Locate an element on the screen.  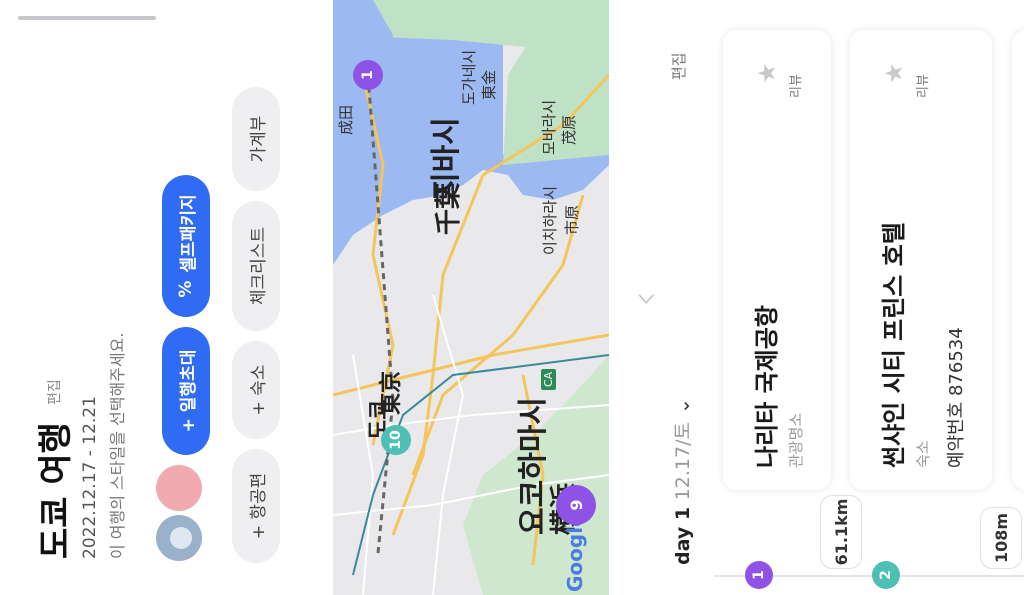
invite-label: + 일행초대 is located at coordinates (188, 391).